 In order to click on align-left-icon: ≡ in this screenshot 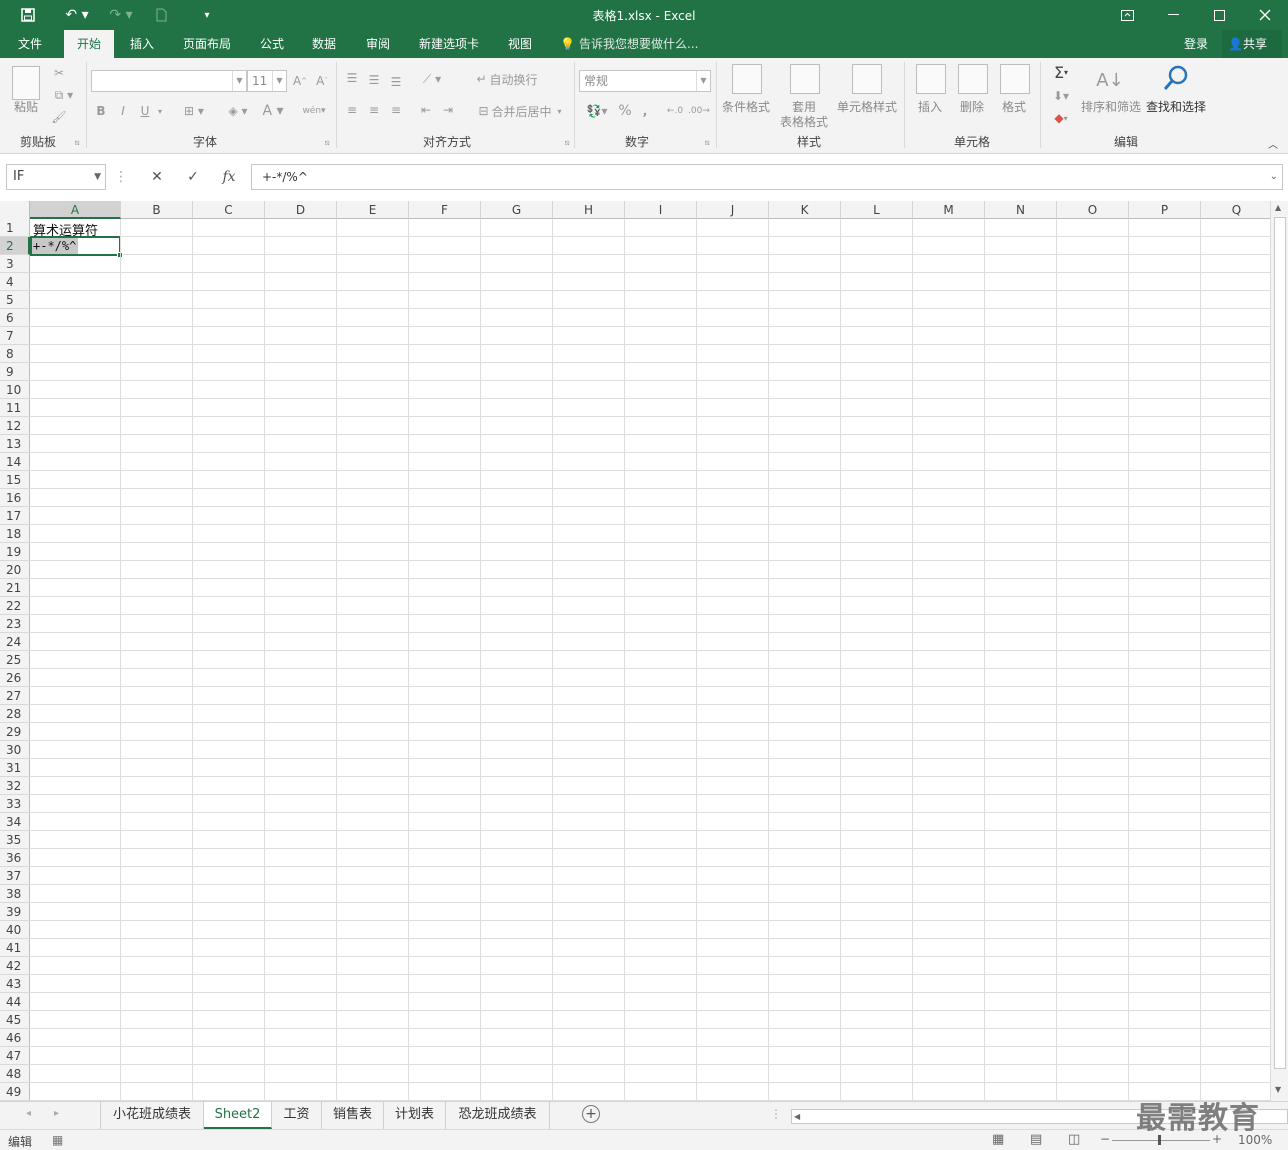, I will do `click(352, 110)`.